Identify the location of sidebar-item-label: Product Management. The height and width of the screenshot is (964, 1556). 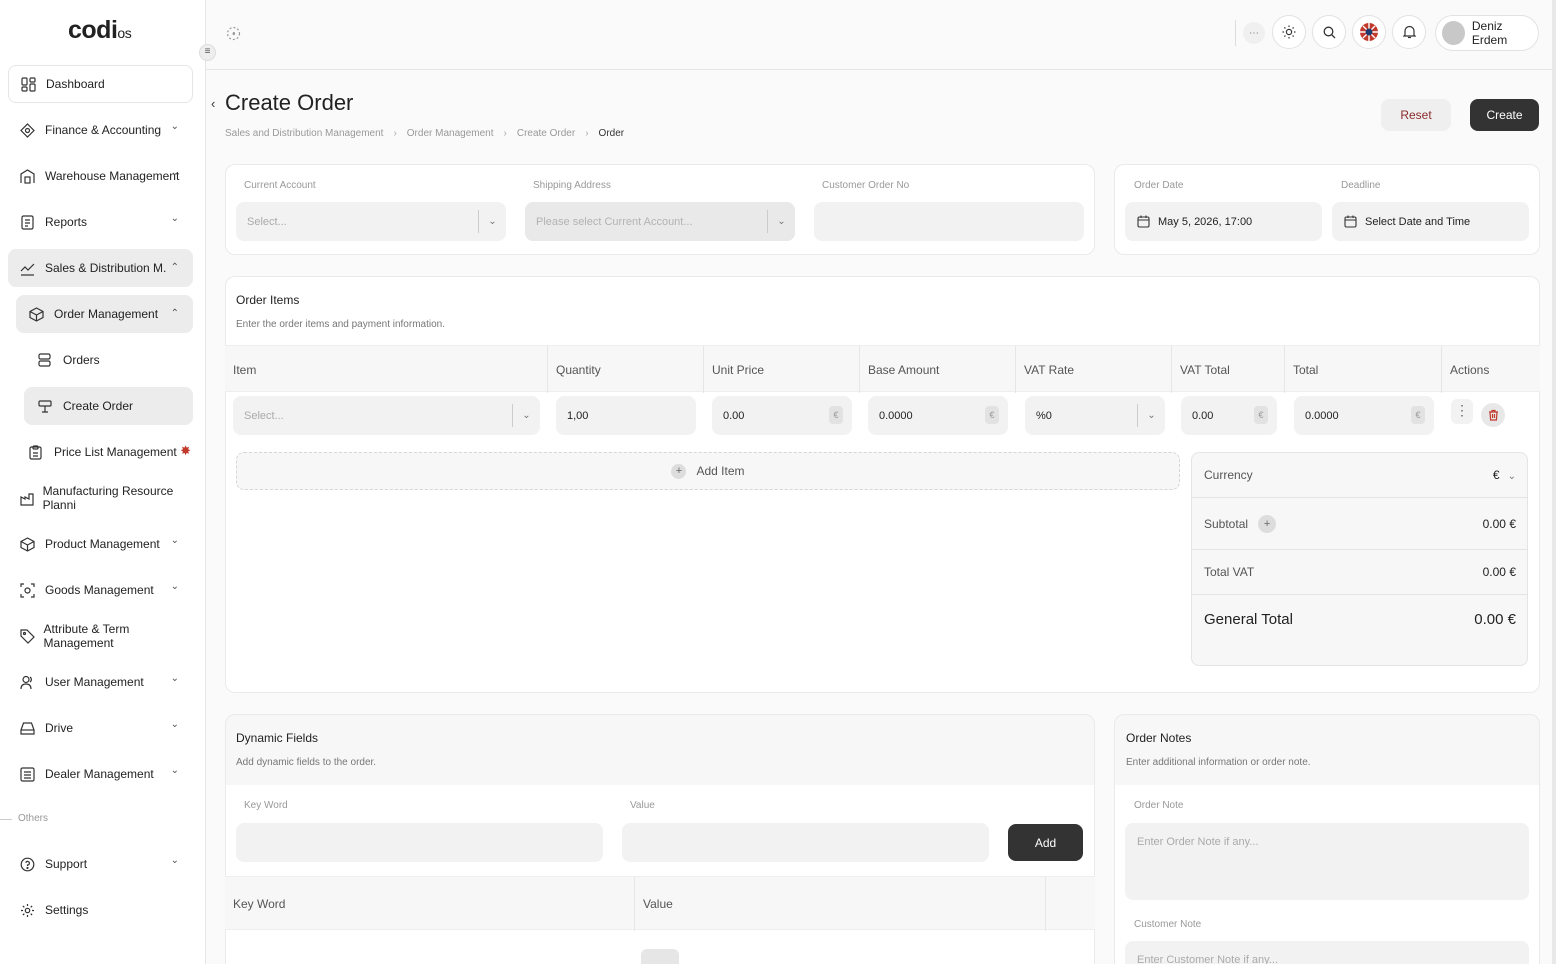
(102, 544).